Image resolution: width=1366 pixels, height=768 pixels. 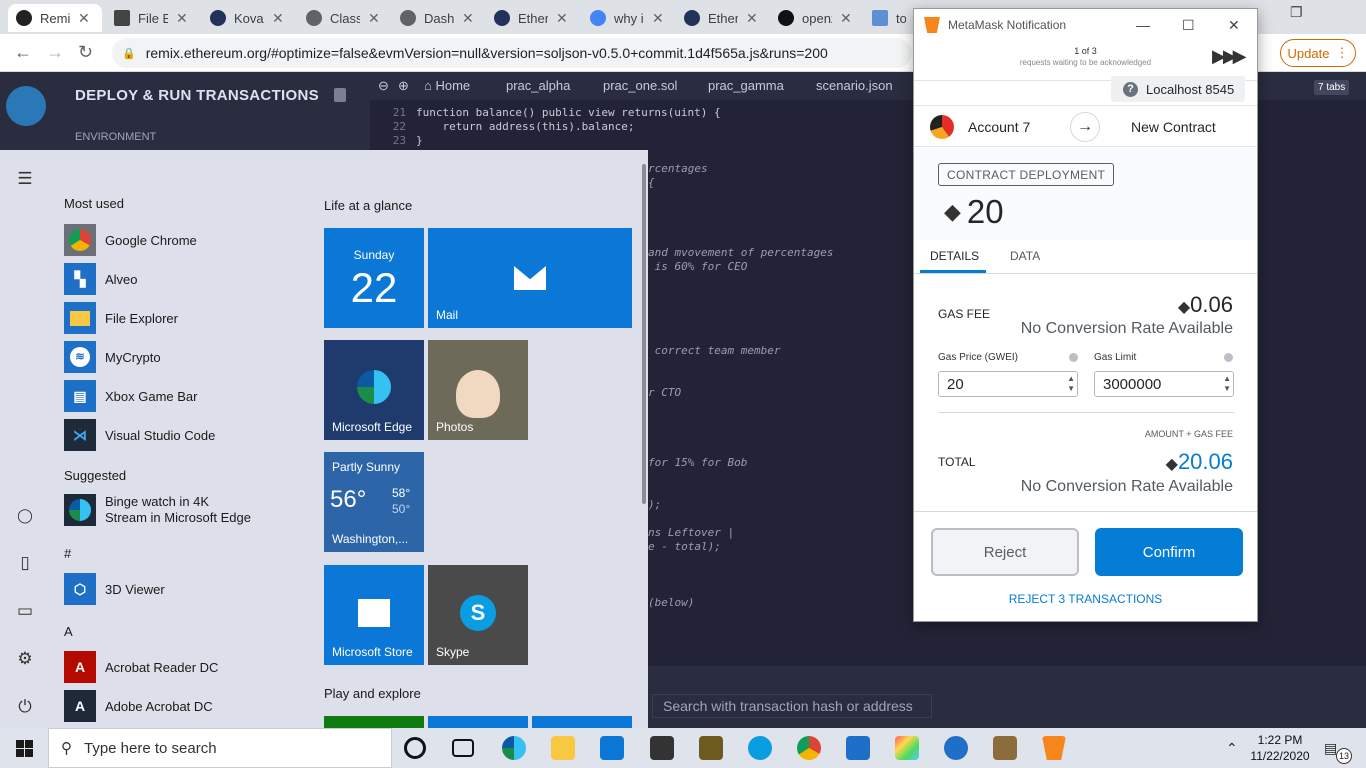 What do you see at coordinates (746, 85) in the screenshot?
I see `editor-tab-prac-gamma: prac_gamma` at bounding box center [746, 85].